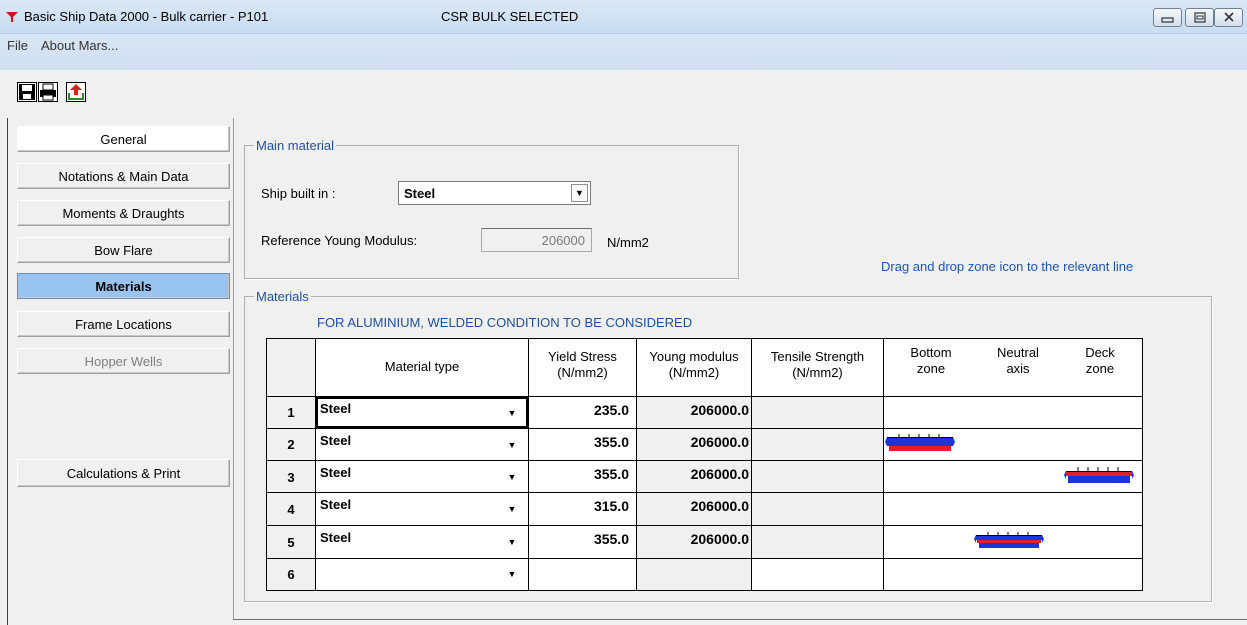 This screenshot has width=1247, height=625. What do you see at coordinates (123, 213) in the screenshot?
I see `nav-moments-draughts: Moments & Draughts` at bounding box center [123, 213].